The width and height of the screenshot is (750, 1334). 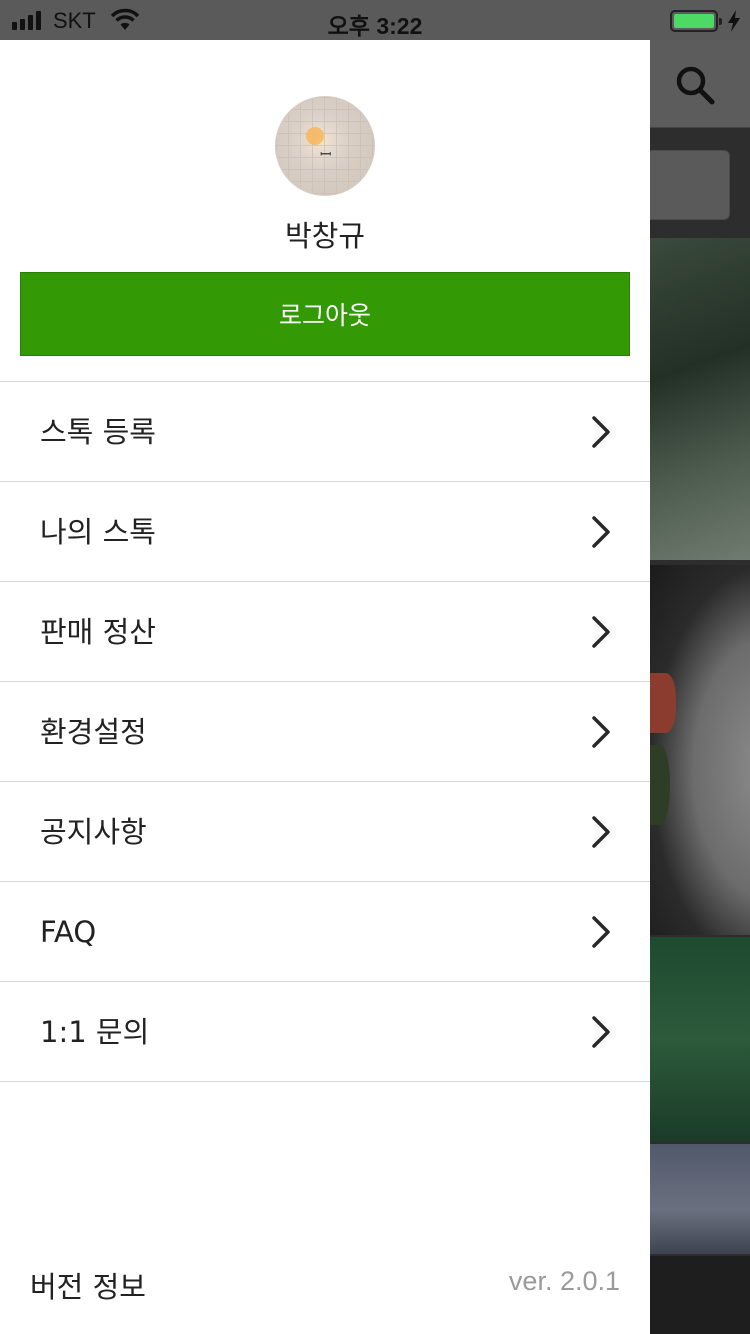 I want to click on menu-item-my-stock: 나의 스톡, so click(x=325, y=532).